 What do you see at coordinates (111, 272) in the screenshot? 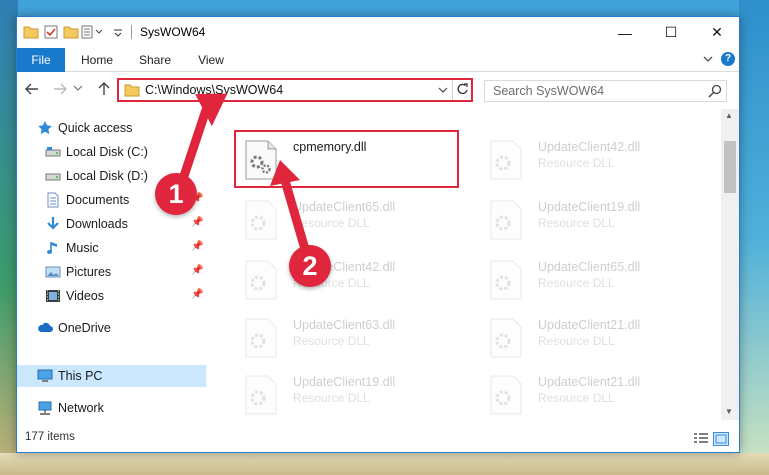
I see `sidebar-item-pictures: Pictures 📌` at bounding box center [111, 272].